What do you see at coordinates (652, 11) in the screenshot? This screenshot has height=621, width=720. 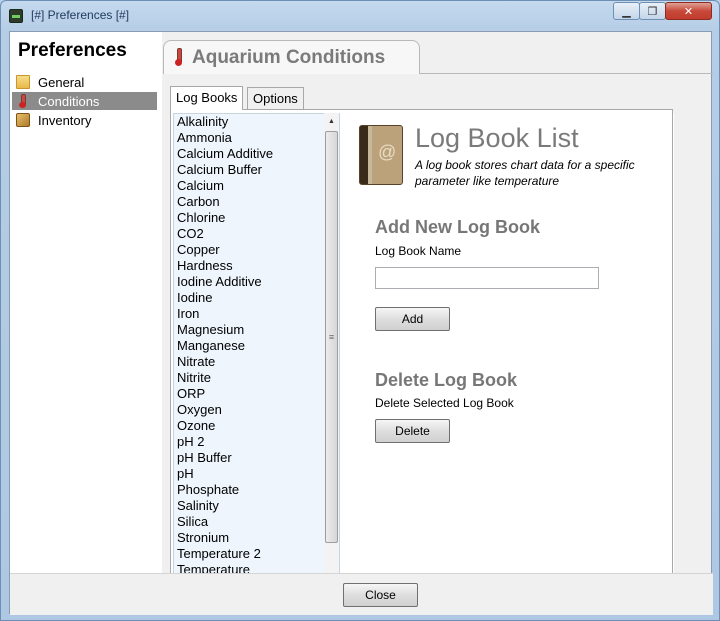 I see `maximize-button: ❐` at bounding box center [652, 11].